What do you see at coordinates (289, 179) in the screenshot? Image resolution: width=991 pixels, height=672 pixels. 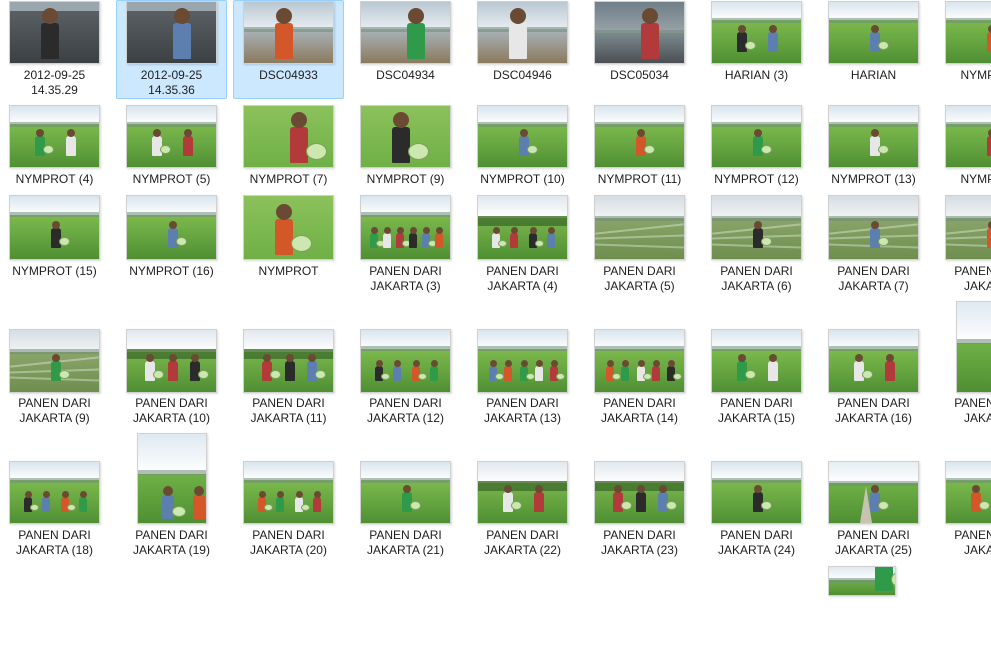 I see `file-name-line-1: NYMPROT (7)` at bounding box center [289, 179].